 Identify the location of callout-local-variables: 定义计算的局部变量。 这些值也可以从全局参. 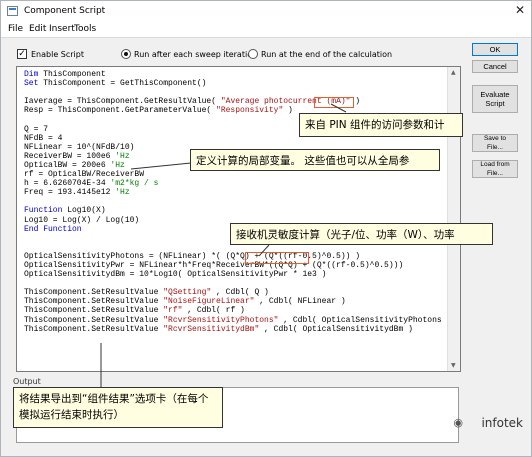
(315, 160).